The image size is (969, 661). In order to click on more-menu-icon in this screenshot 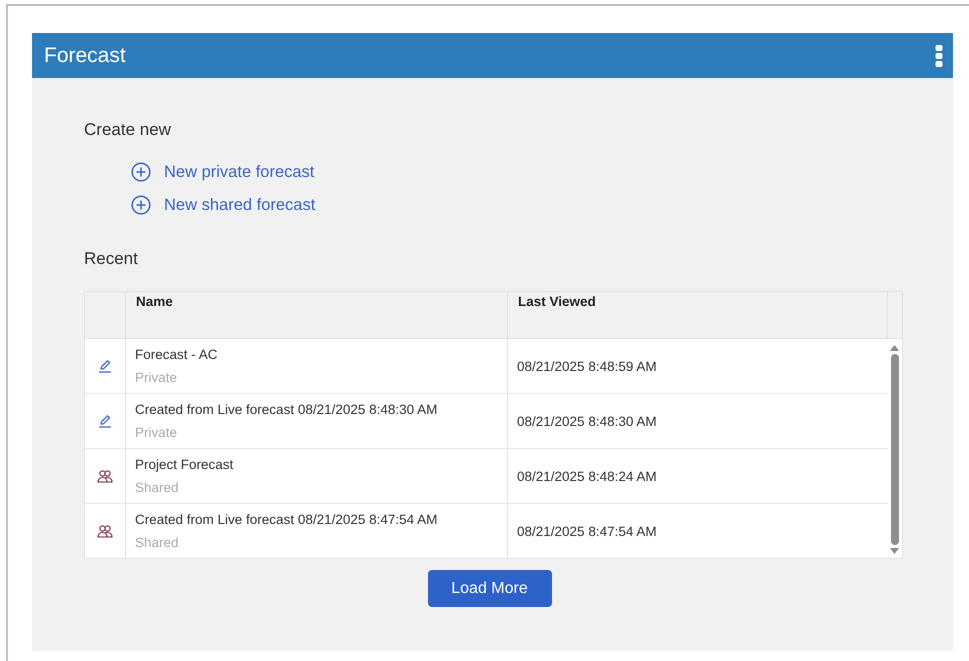, I will do `click(939, 55)`.